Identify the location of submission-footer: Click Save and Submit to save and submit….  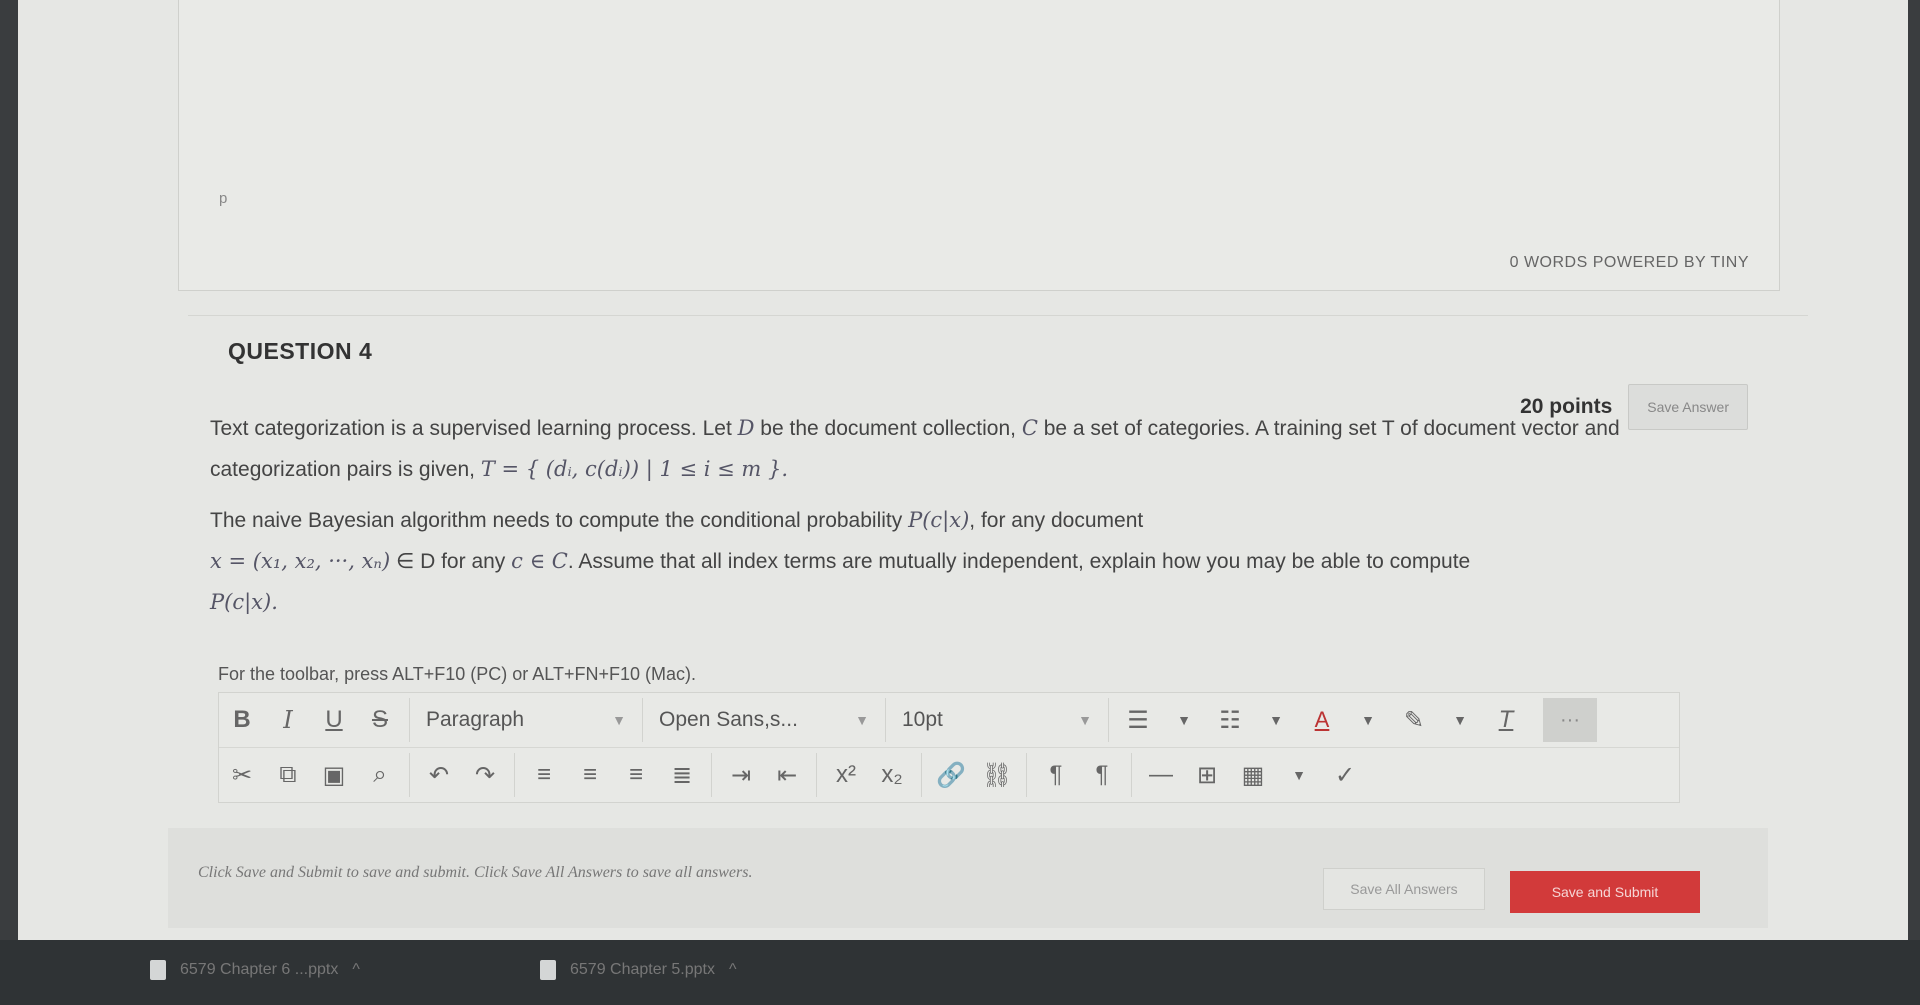
(968, 878).